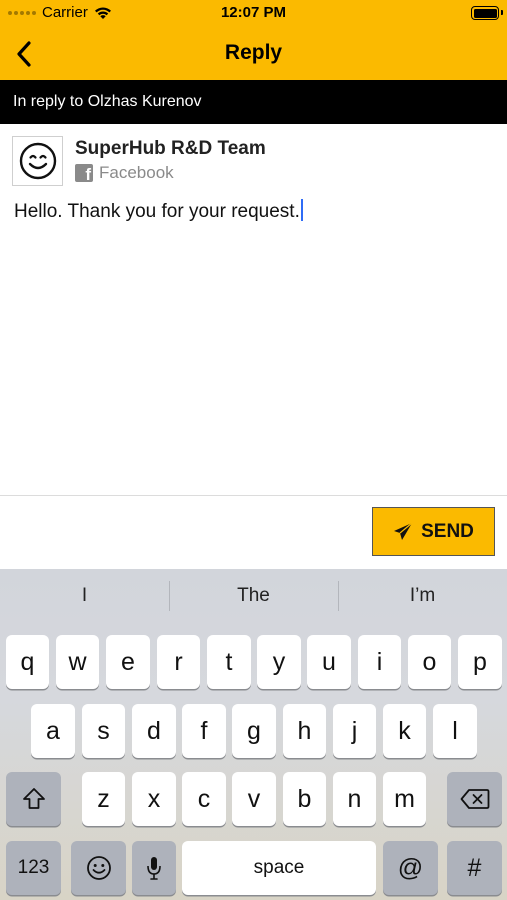 Image resolution: width=507 pixels, height=900 pixels. Describe the element at coordinates (429, 662) in the screenshot. I see `key-o: o` at that location.